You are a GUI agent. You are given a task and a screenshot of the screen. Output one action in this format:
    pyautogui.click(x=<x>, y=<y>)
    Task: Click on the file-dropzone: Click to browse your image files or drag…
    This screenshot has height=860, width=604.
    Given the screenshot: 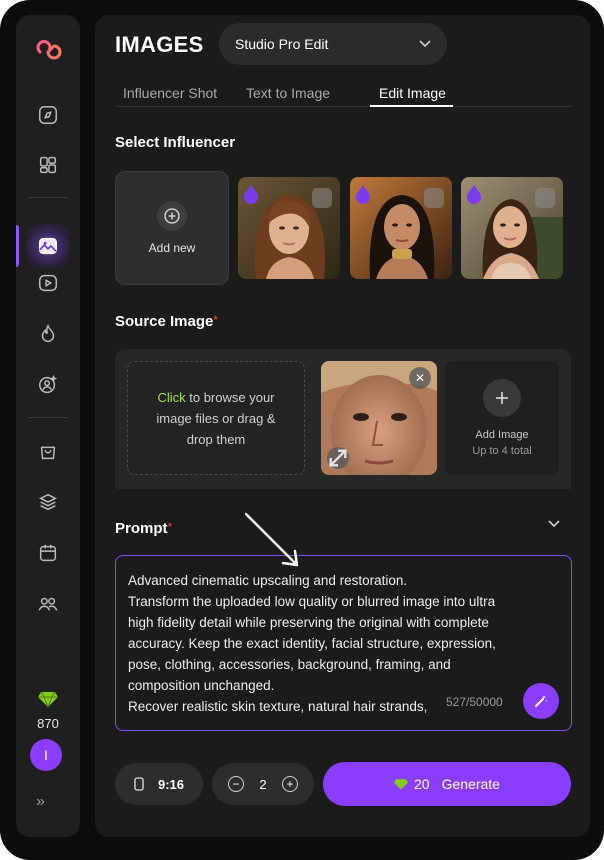 What is the action you would take?
    pyautogui.click(x=216, y=418)
    